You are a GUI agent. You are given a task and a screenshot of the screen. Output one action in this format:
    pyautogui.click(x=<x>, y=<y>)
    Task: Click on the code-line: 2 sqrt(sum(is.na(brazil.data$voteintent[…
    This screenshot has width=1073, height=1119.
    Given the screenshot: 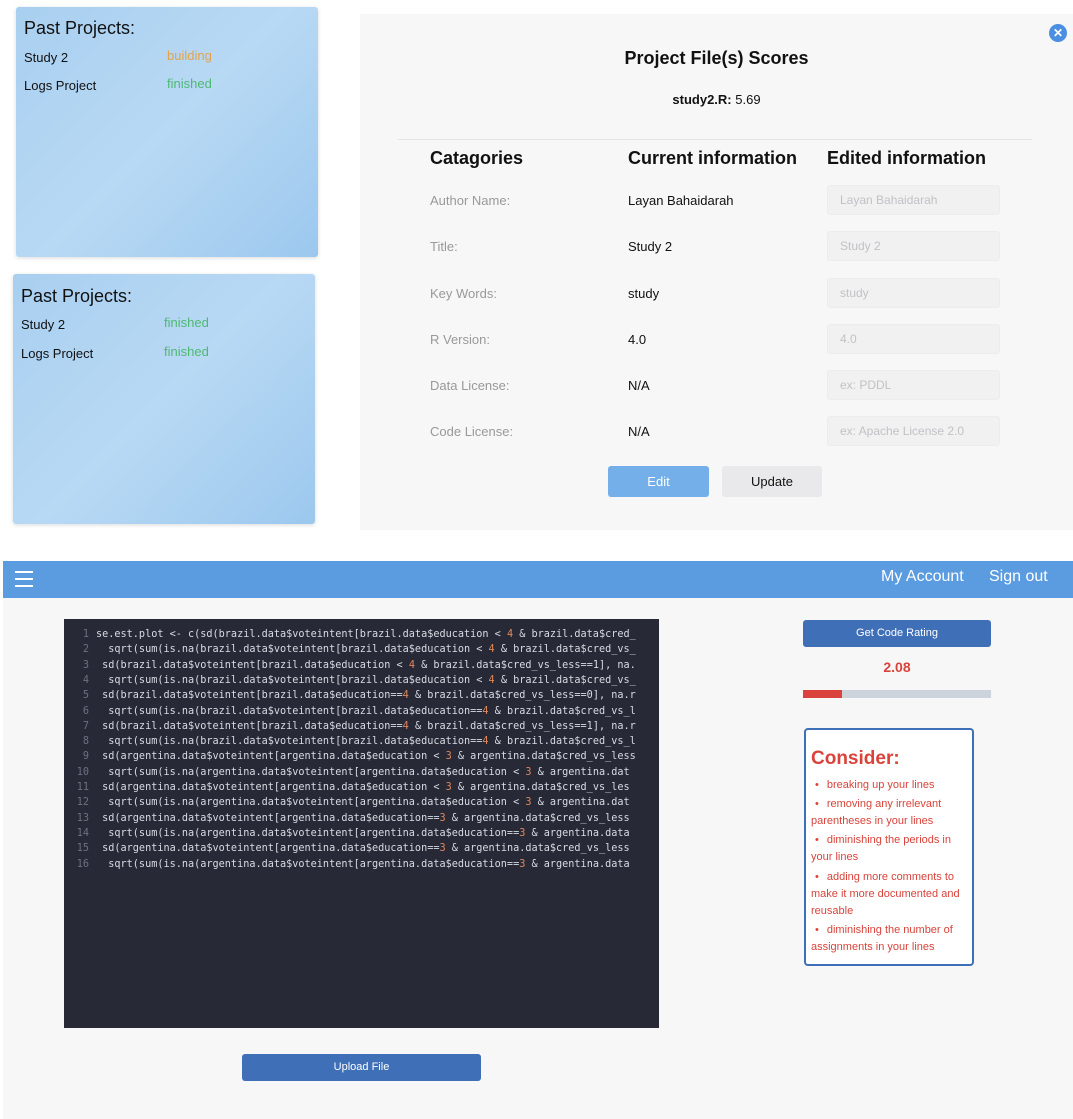 What is the action you would take?
    pyautogui.click(x=361, y=651)
    